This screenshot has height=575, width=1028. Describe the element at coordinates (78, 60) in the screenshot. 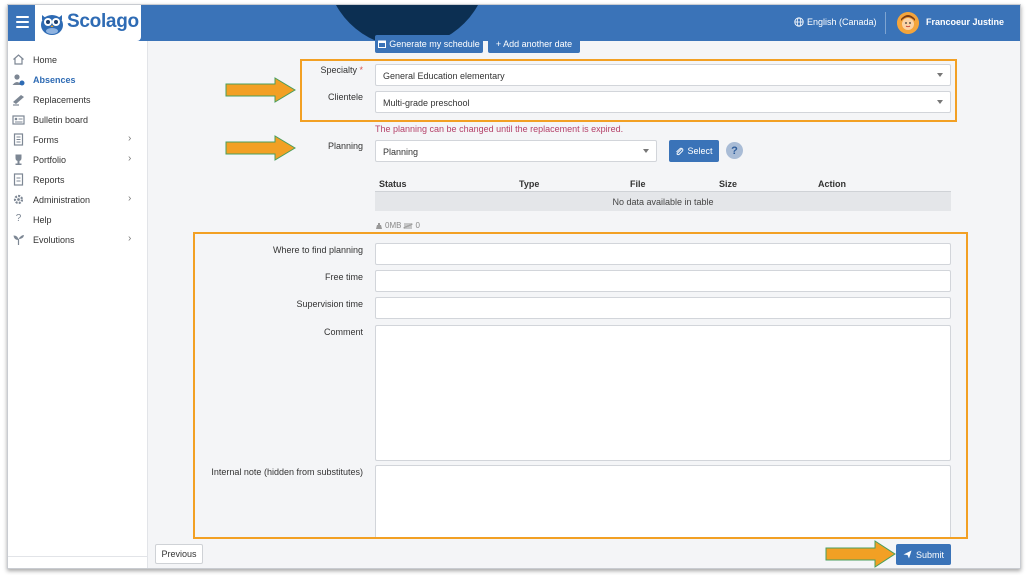

I see `sidebar-item-home: Home` at that location.